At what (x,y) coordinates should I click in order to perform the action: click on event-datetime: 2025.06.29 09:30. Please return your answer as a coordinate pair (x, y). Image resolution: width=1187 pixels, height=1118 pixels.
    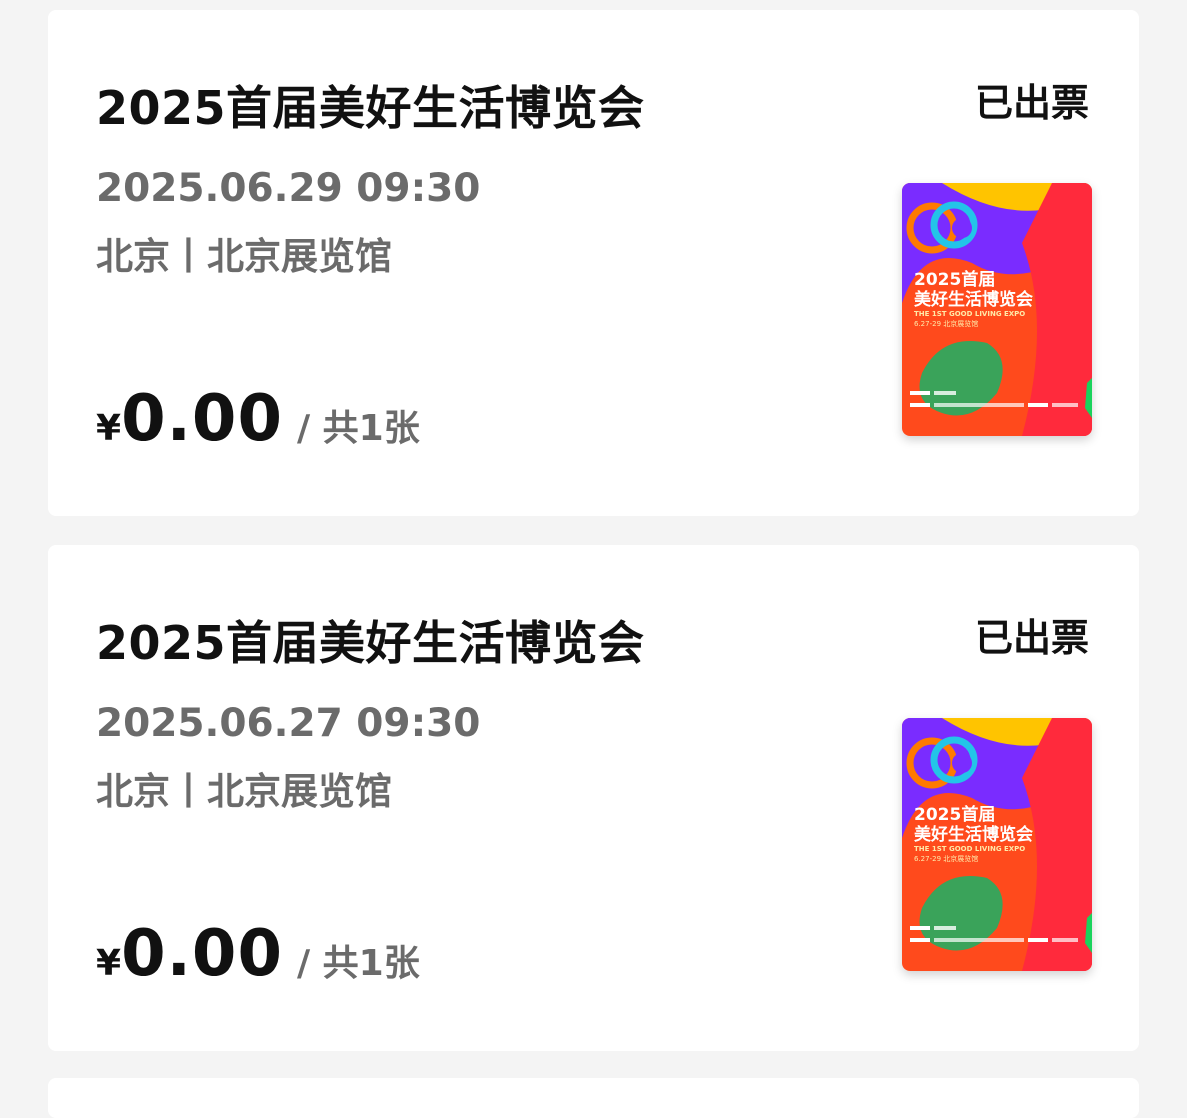
    Looking at the image, I should click on (288, 188).